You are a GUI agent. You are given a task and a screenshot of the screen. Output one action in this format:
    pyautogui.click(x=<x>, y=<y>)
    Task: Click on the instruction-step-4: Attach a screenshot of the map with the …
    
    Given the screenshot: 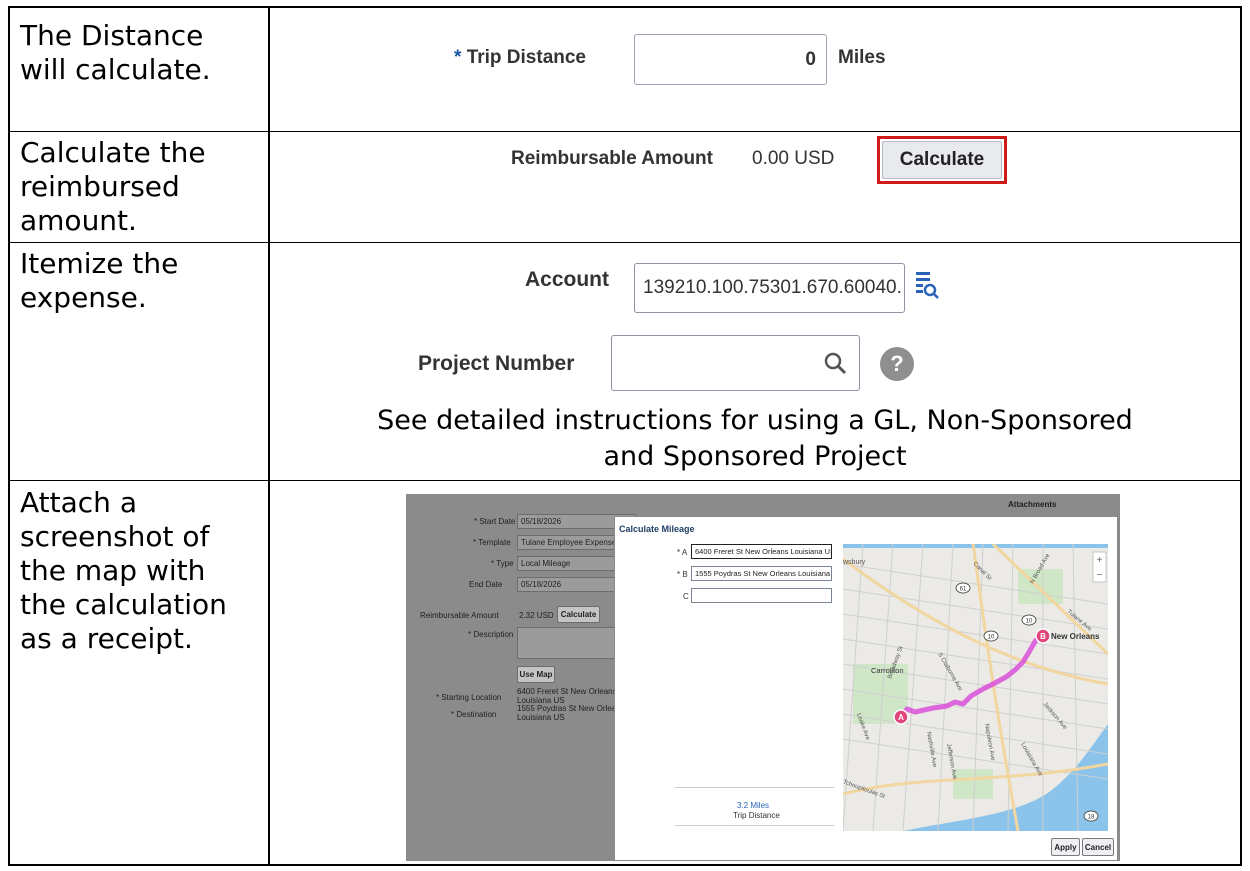 What is the action you would take?
    pyautogui.click(x=123, y=570)
    